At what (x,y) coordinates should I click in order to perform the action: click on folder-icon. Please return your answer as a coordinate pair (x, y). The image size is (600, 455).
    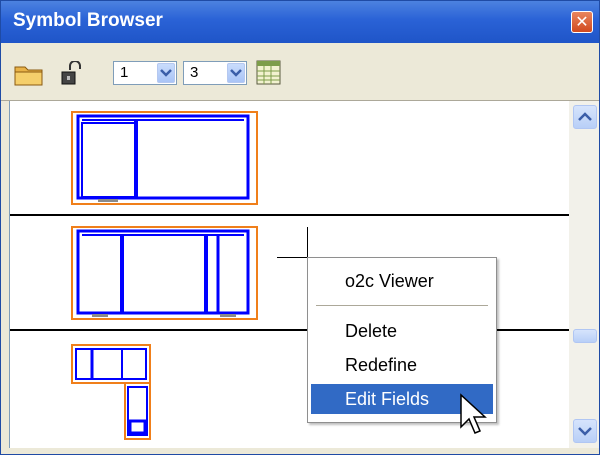
    Looking at the image, I should click on (29, 74).